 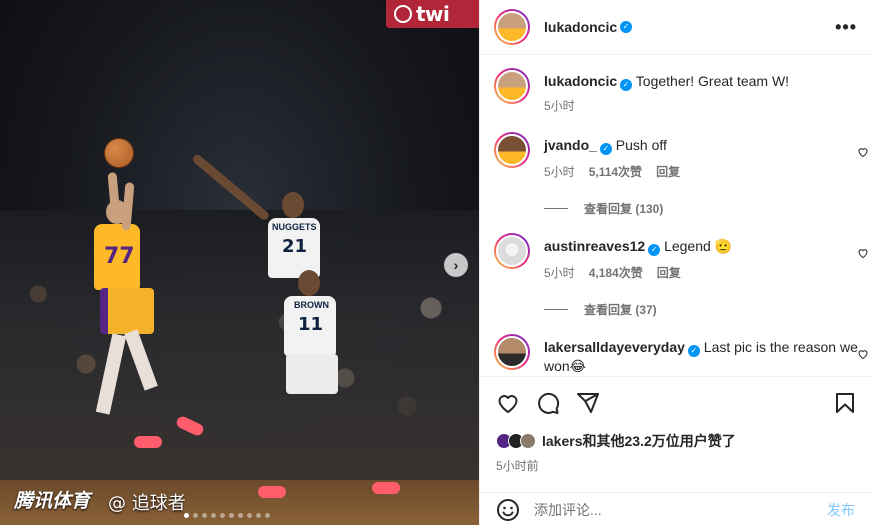 I want to click on comment-text: Legend 🫡, so click(x=698, y=246).